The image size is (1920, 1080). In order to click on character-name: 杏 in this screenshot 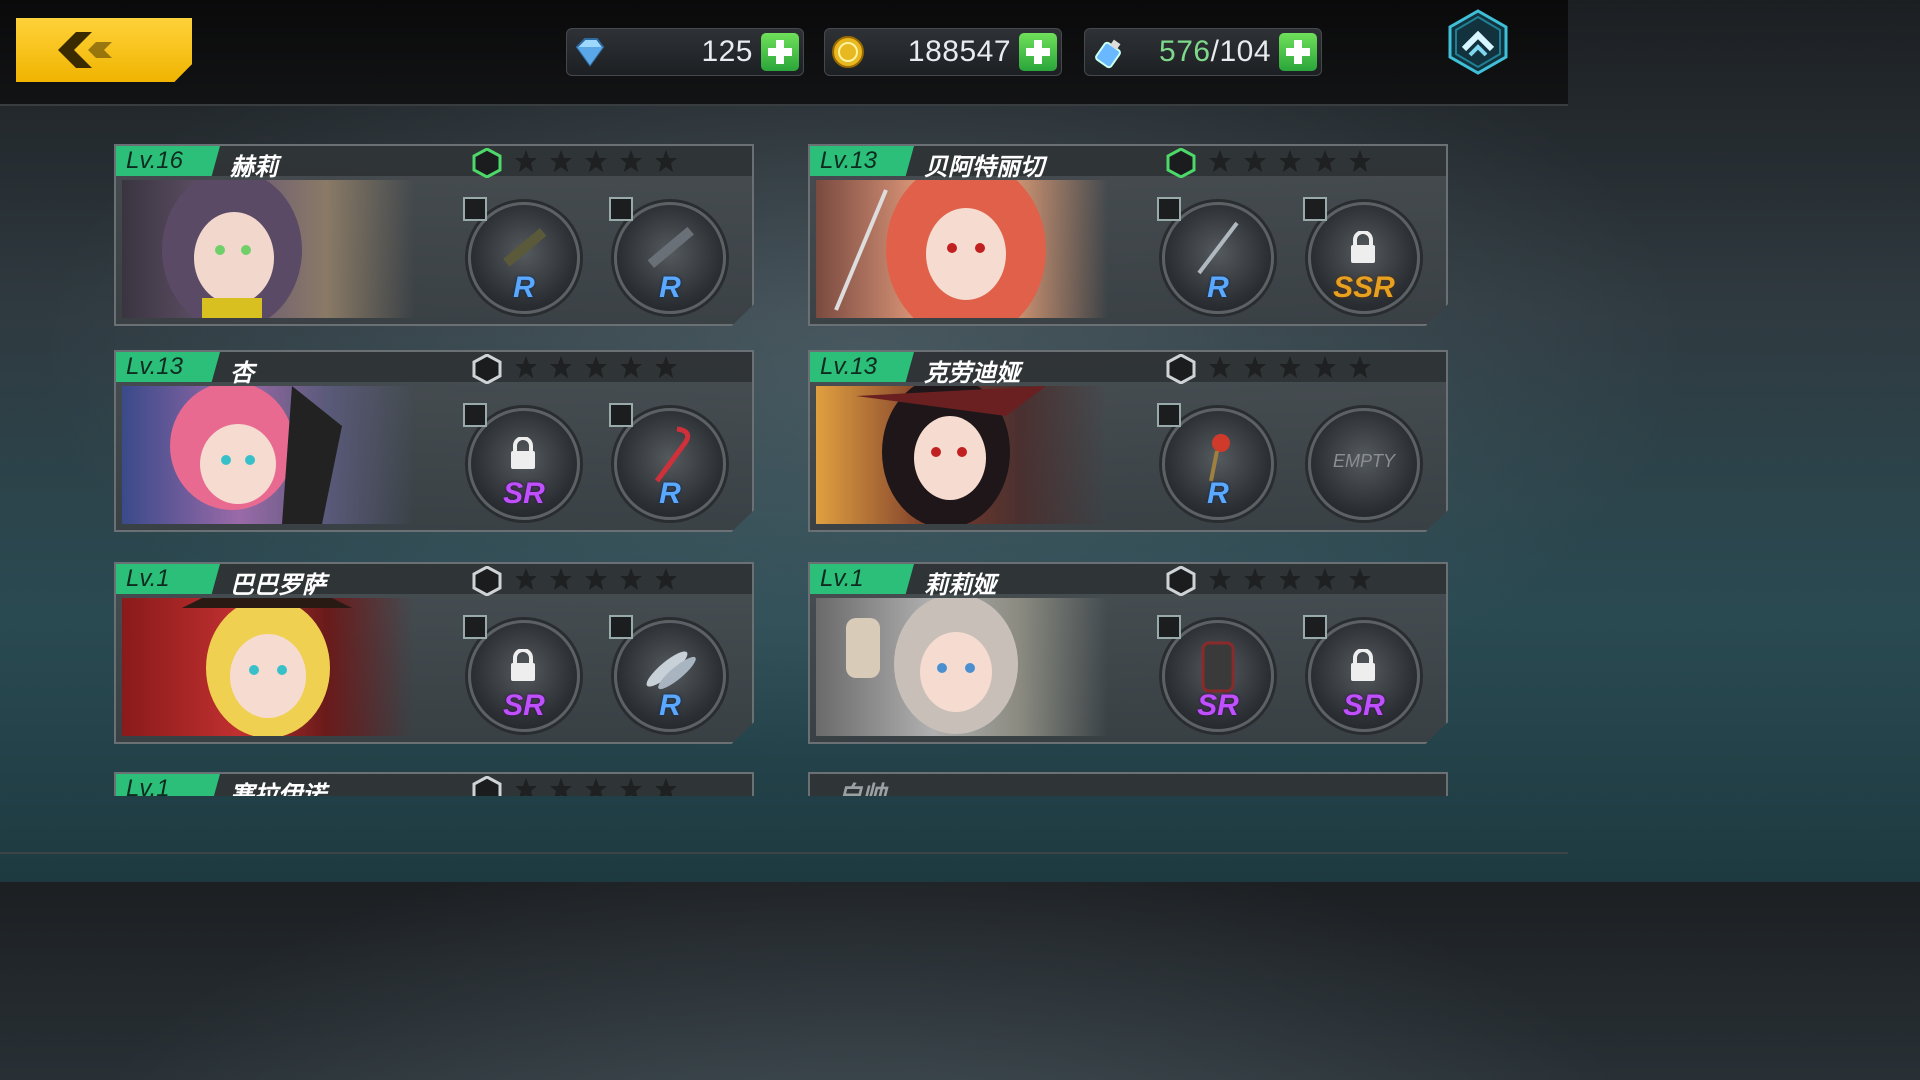, I will do `click(242, 373)`.